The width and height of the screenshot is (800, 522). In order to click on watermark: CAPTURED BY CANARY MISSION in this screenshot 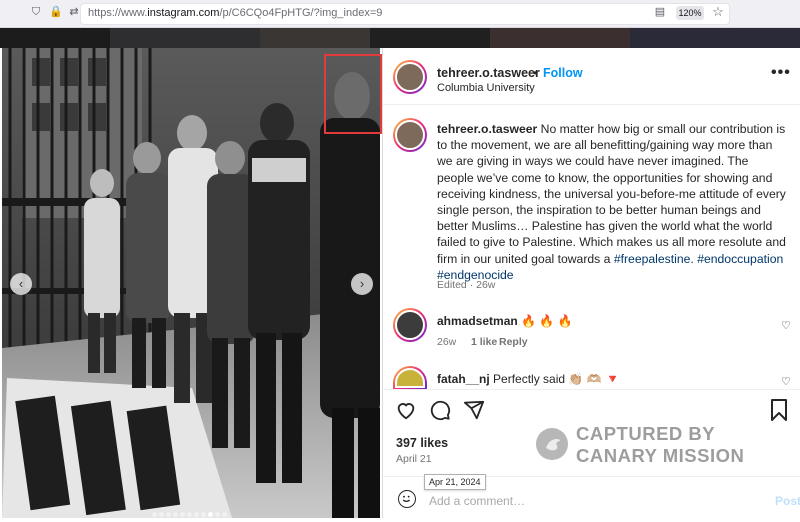, I will do `click(646, 445)`.